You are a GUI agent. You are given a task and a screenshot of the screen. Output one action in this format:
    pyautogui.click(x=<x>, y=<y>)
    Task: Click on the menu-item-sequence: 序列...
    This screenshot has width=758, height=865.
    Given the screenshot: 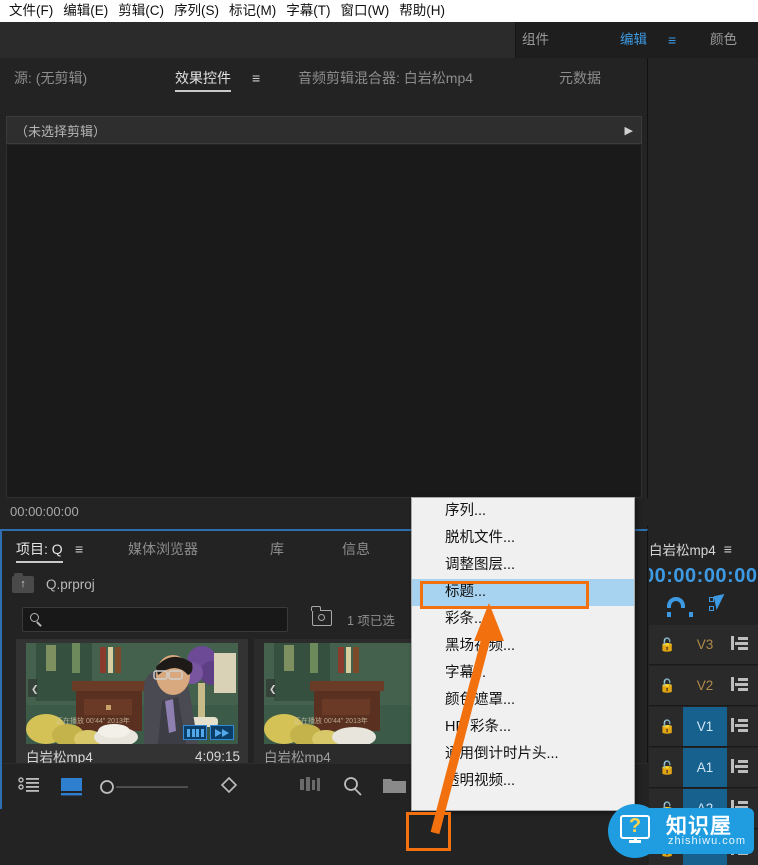 What is the action you would take?
    pyautogui.click(x=523, y=511)
    